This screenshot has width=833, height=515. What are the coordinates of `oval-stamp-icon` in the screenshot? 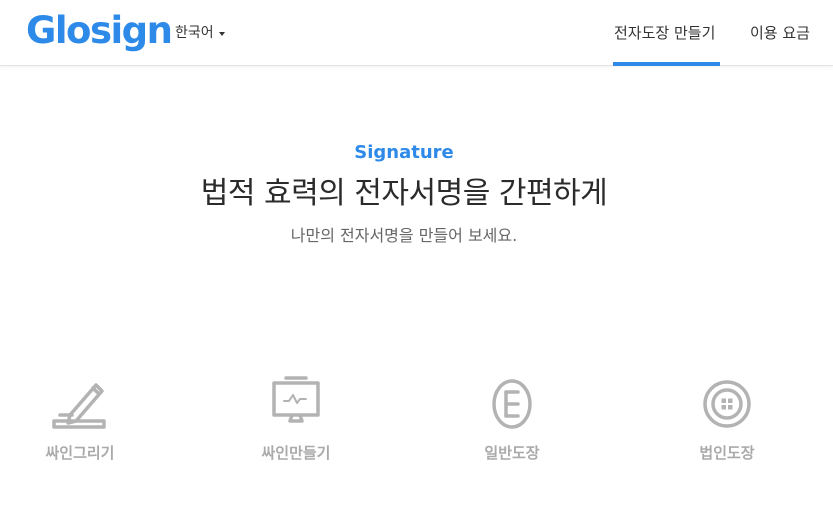 It's located at (512, 404).